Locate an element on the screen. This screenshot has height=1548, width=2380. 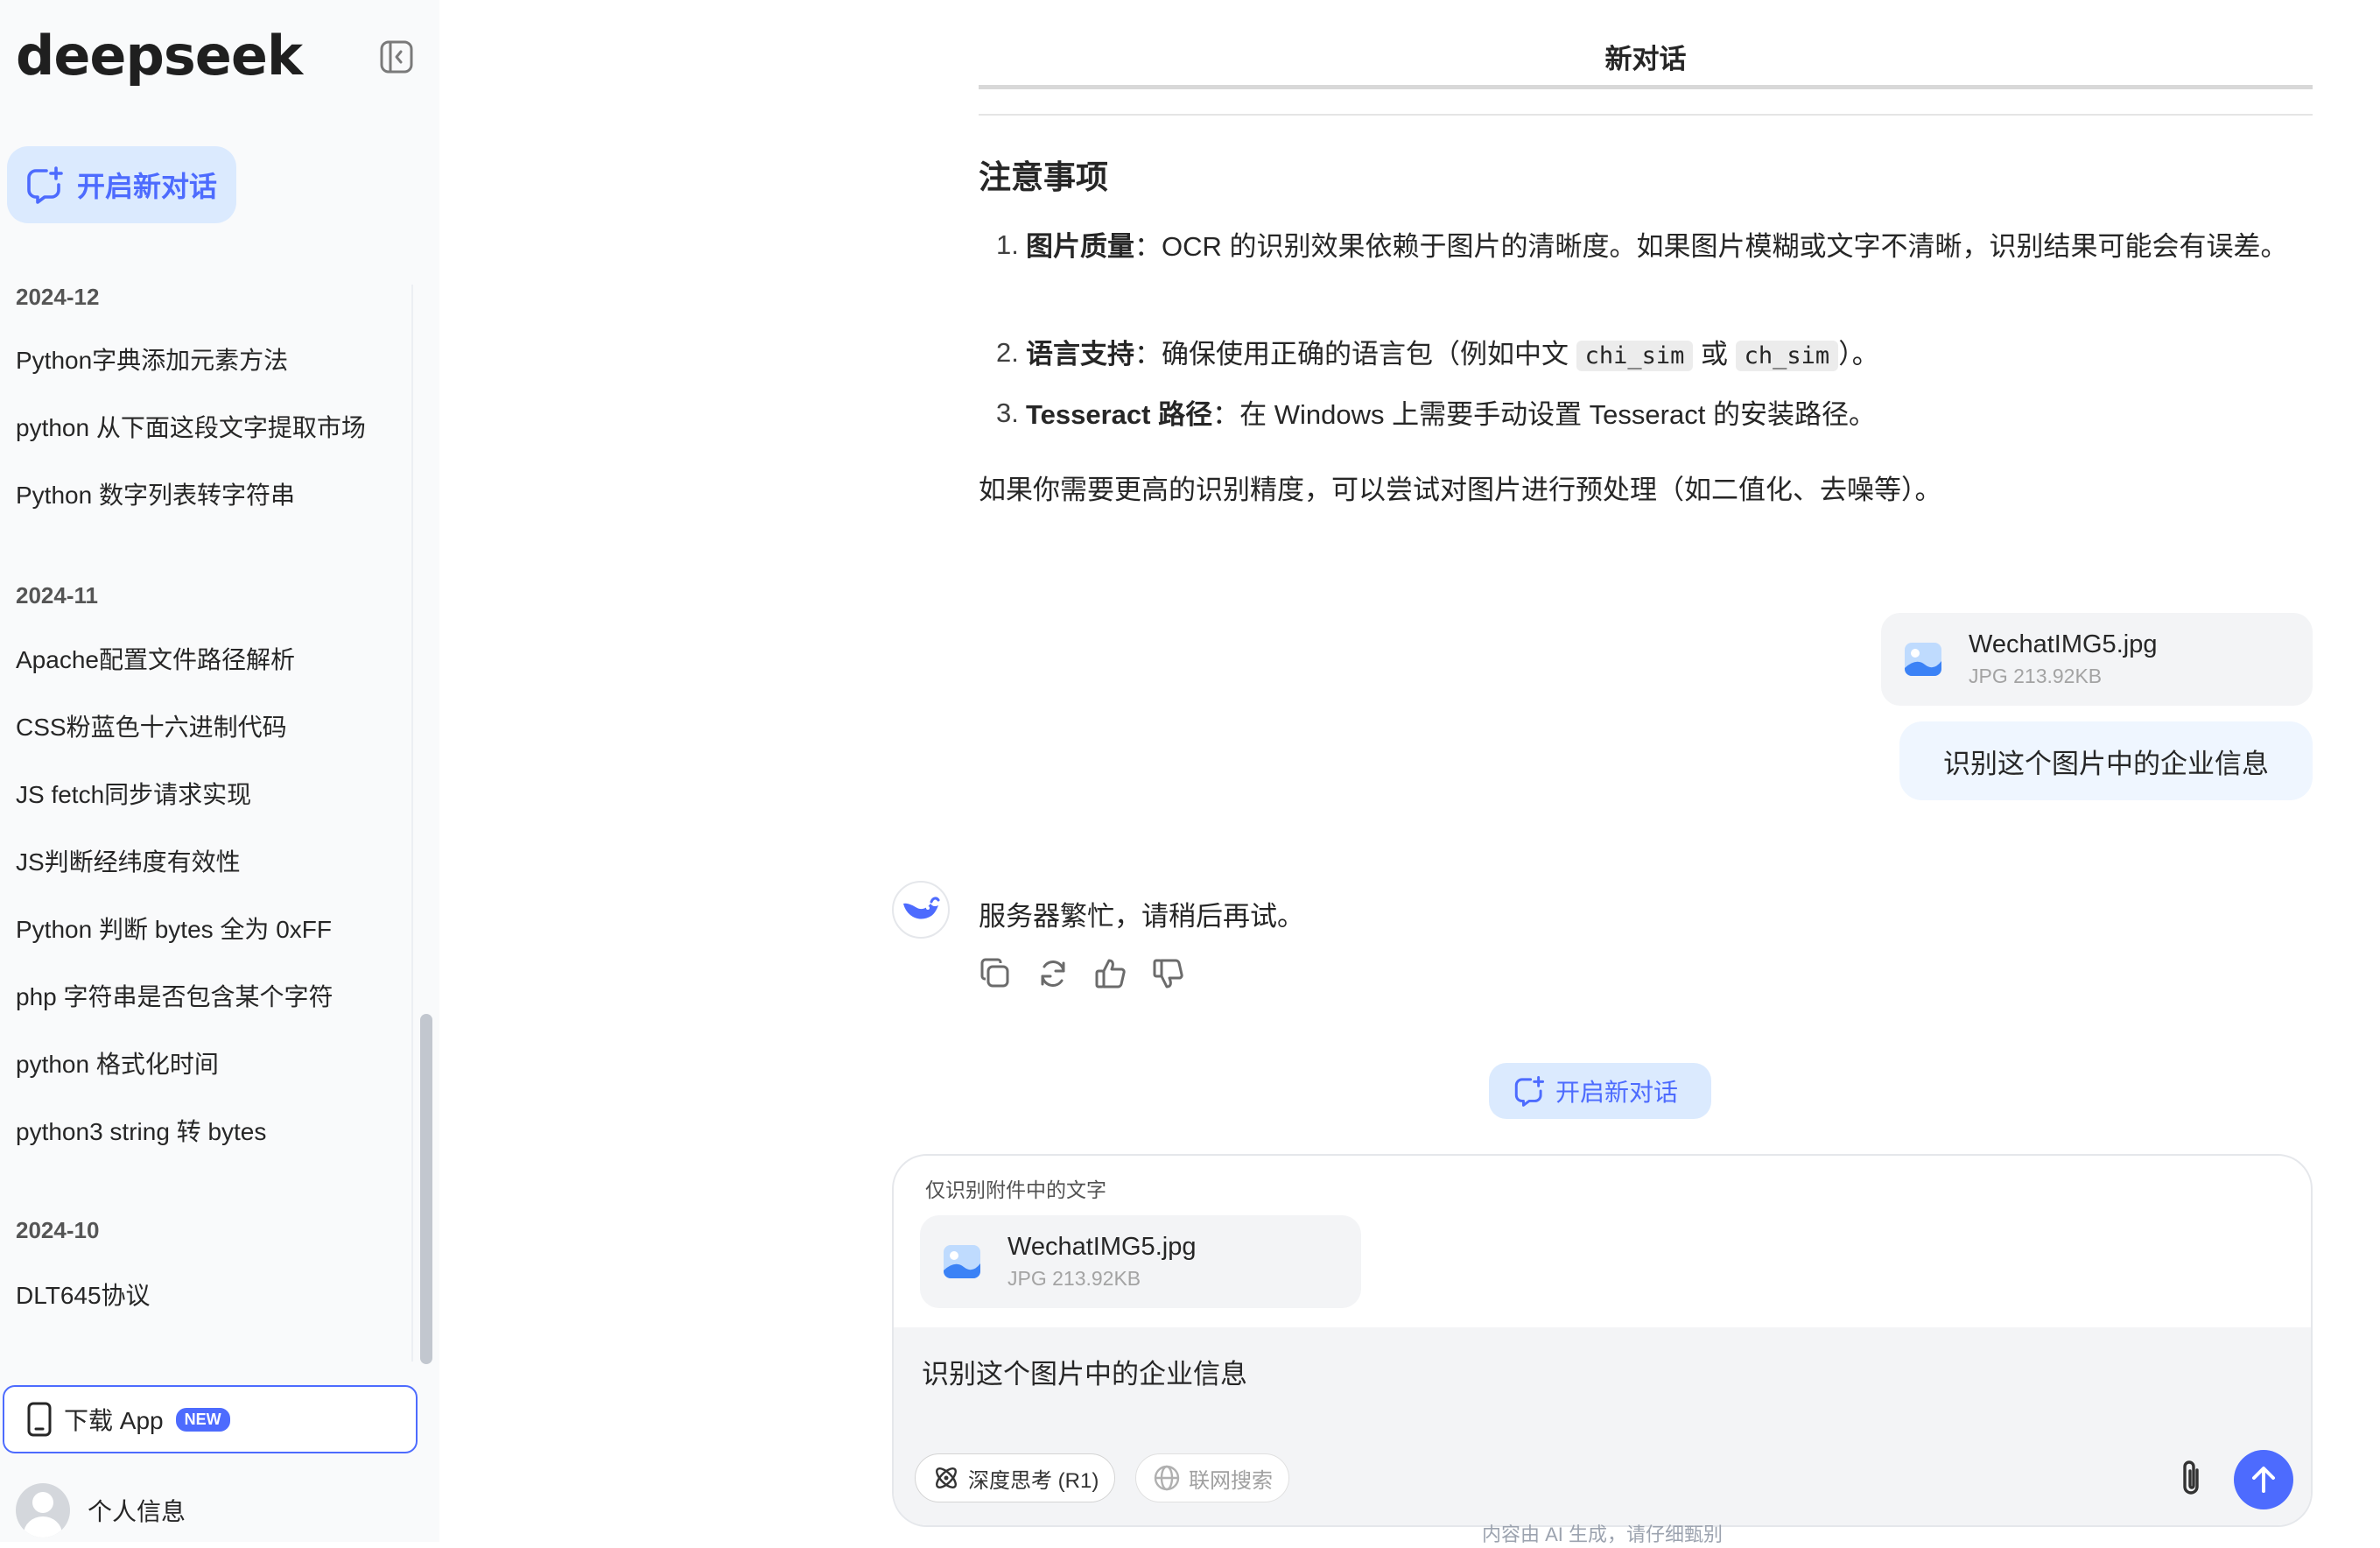
copy-button is located at coordinates (995, 973).